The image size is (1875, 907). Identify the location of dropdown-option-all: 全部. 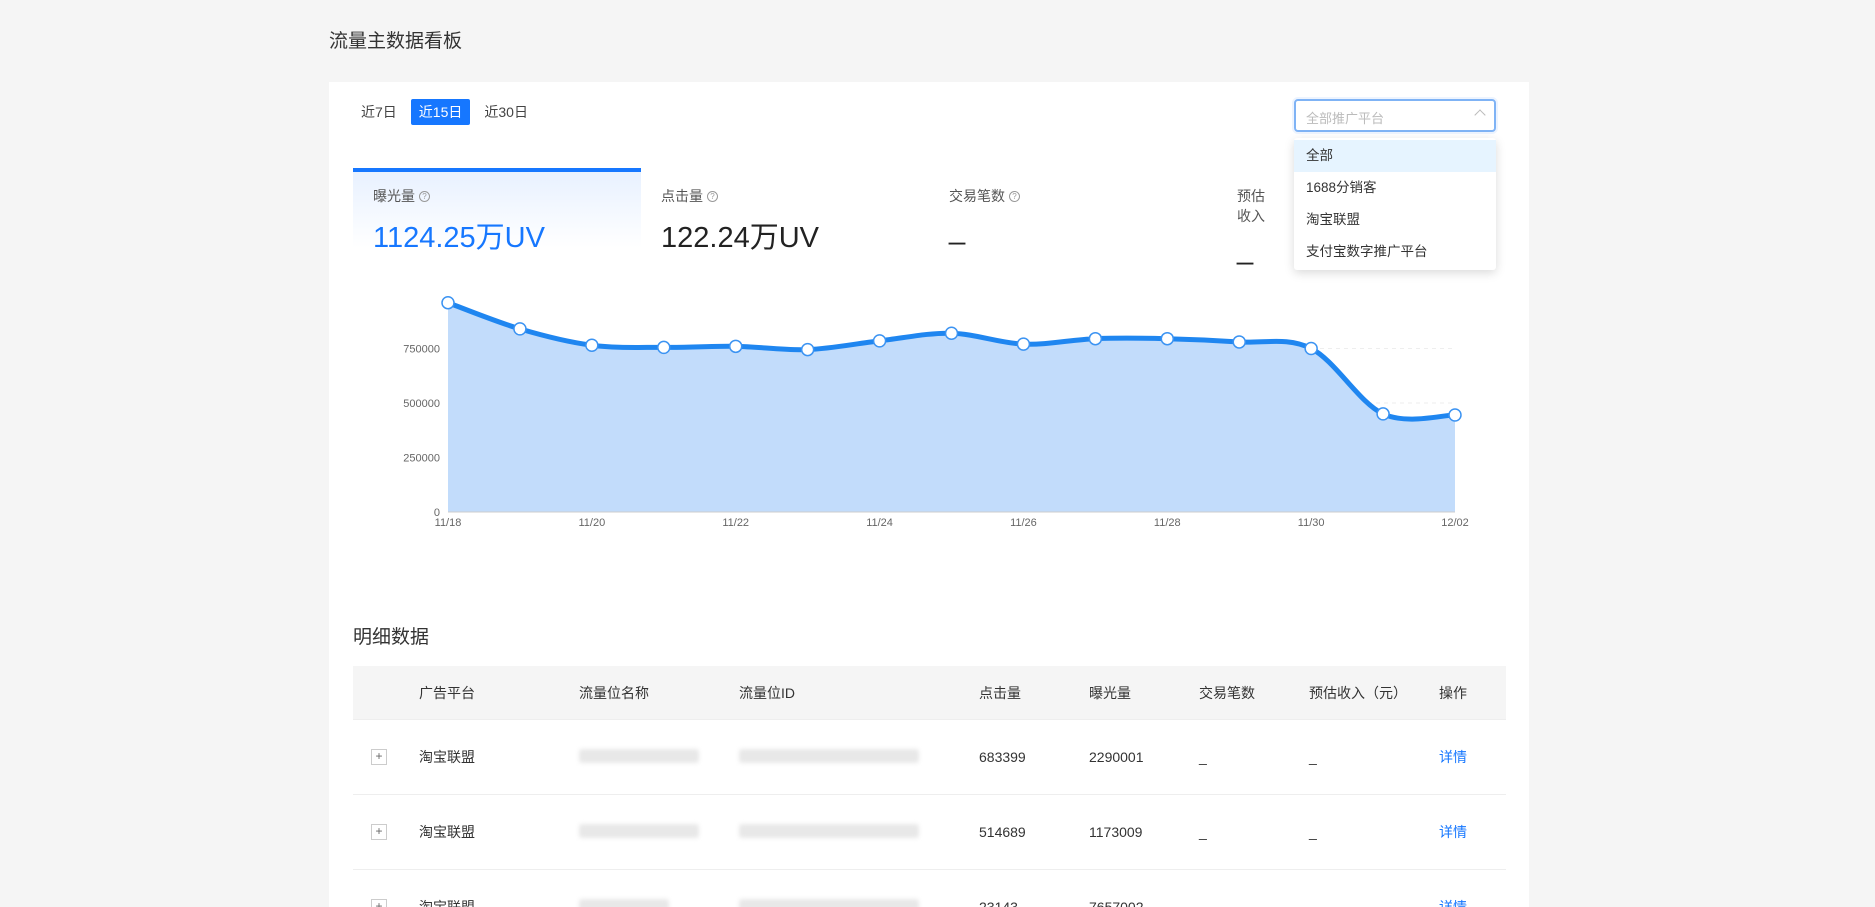
(1395, 156).